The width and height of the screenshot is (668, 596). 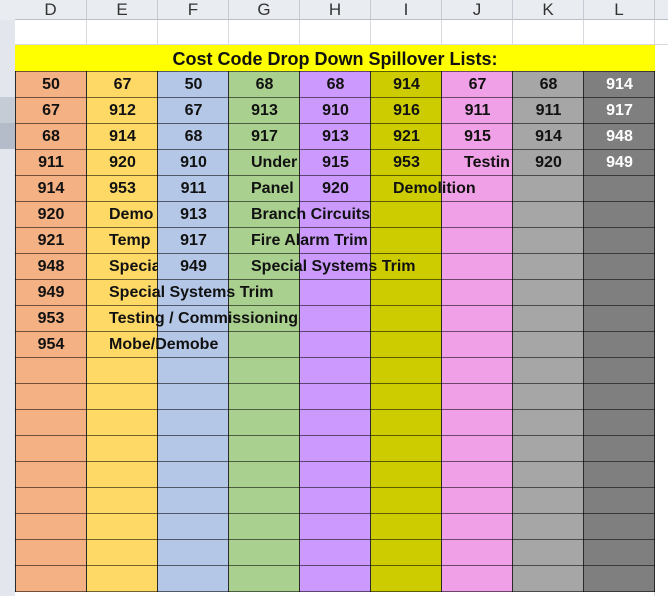 I want to click on cell-l2: 917, so click(x=619, y=111).